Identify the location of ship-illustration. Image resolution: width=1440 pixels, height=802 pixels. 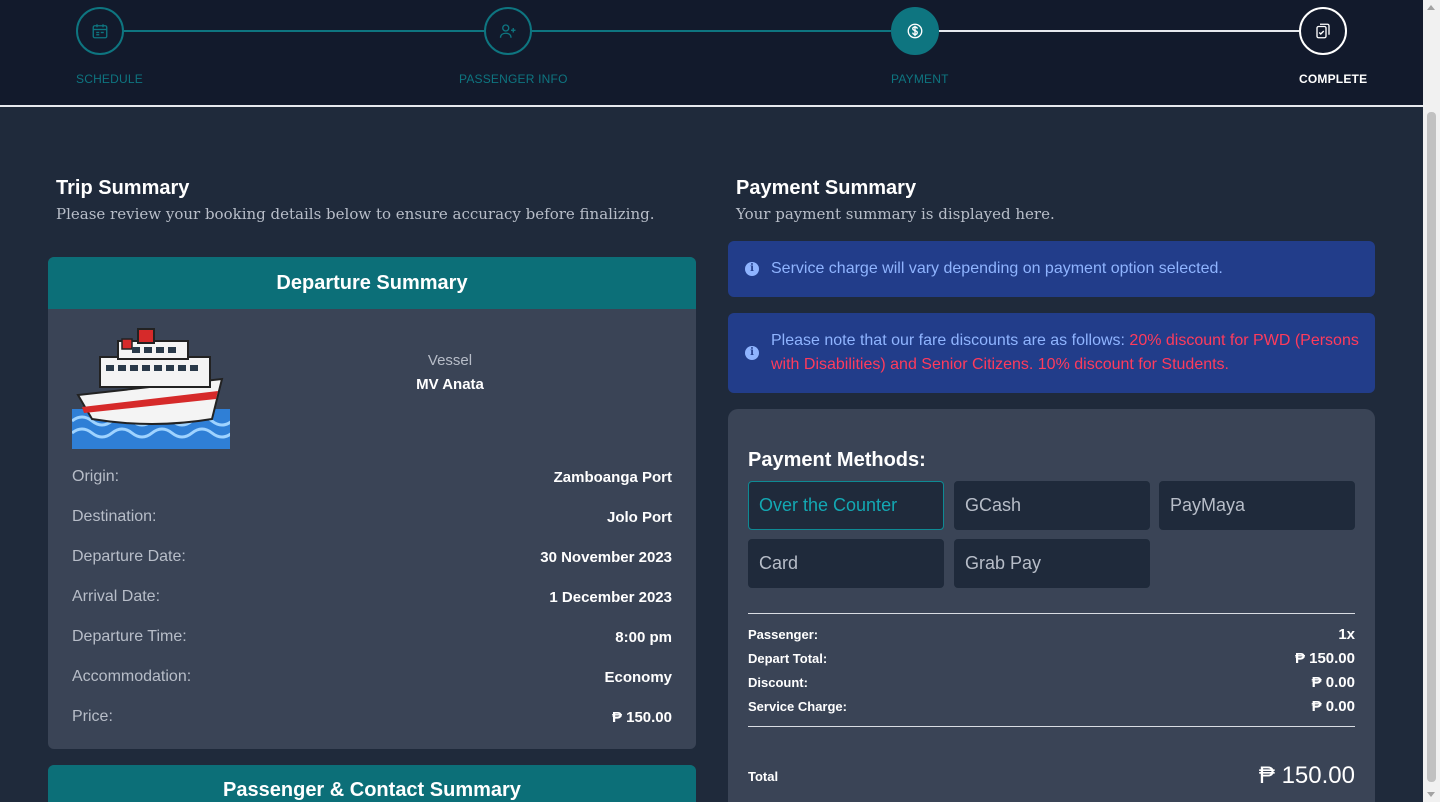
(151, 388).